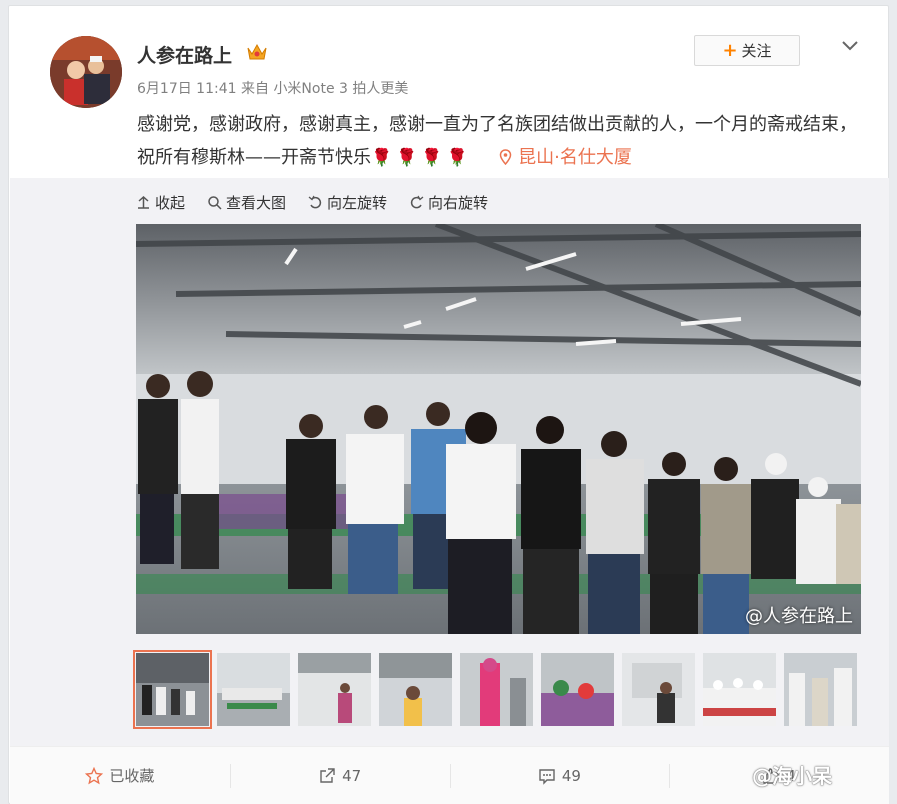 Image resolution: width=897 pixels, height=804 pixels. Describe the element at coordinates (272, 88) in the screenshot. I see `post-meta: 6月17日 11:41 来自 小米Note 3 拍人更美` at that location.